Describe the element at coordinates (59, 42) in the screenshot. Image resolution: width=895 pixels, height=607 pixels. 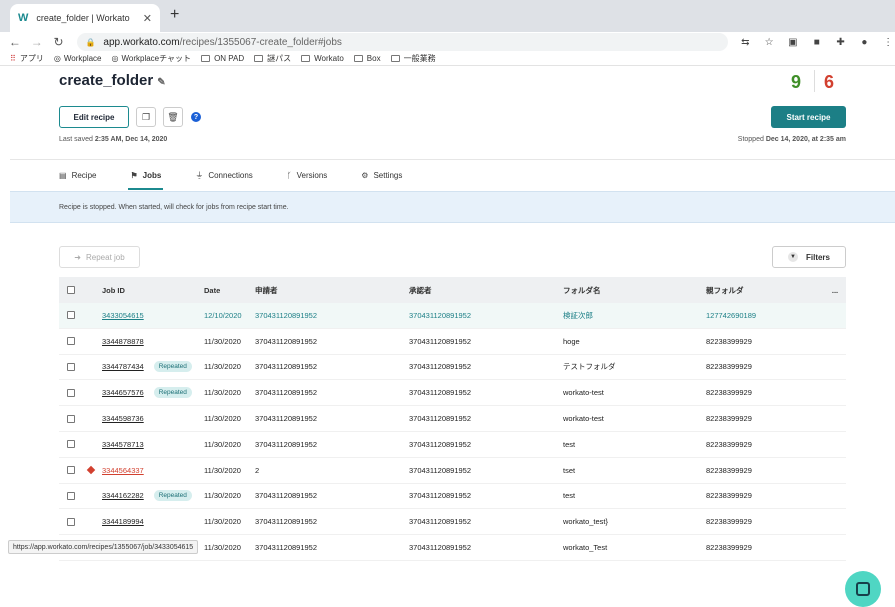
I see `reload-icon: ↻` at that location.